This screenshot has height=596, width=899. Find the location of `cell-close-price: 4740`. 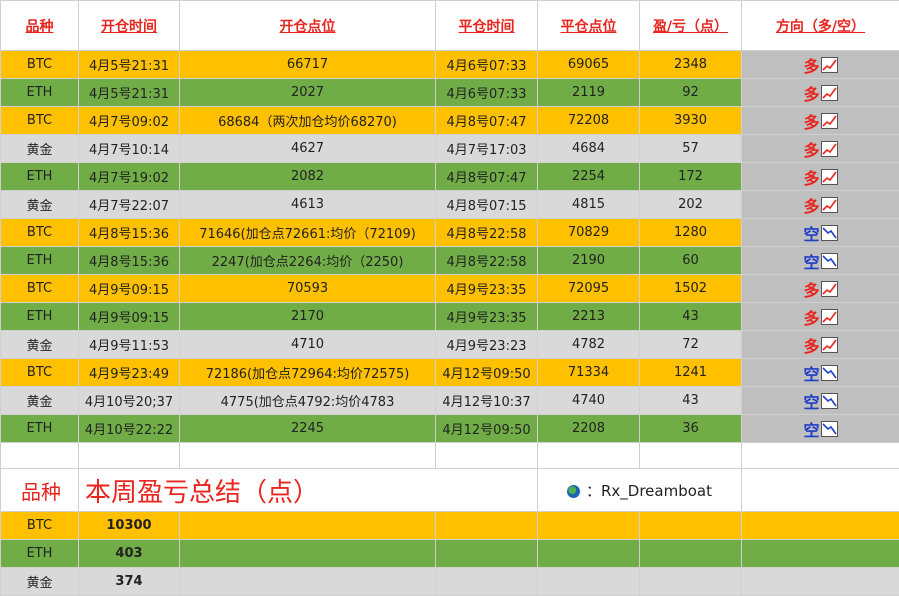

cell-close-price: 4740 is located at coordinates (589, 401).